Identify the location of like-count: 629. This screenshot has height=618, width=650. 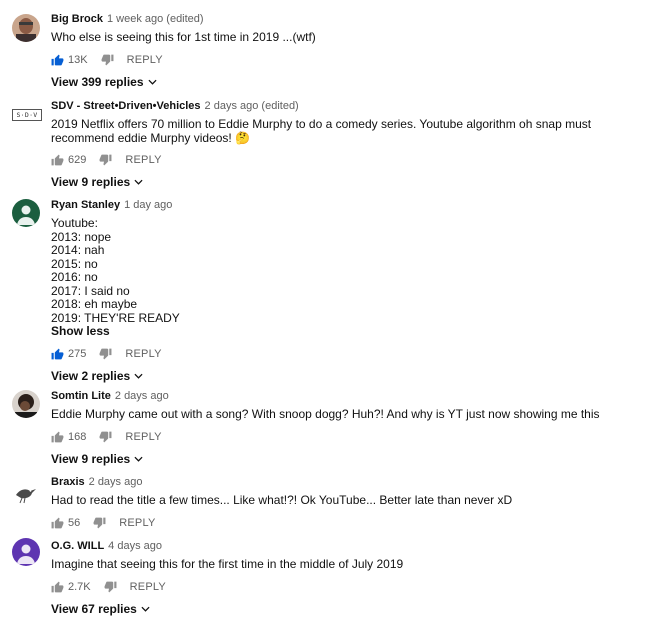
(77, 160).